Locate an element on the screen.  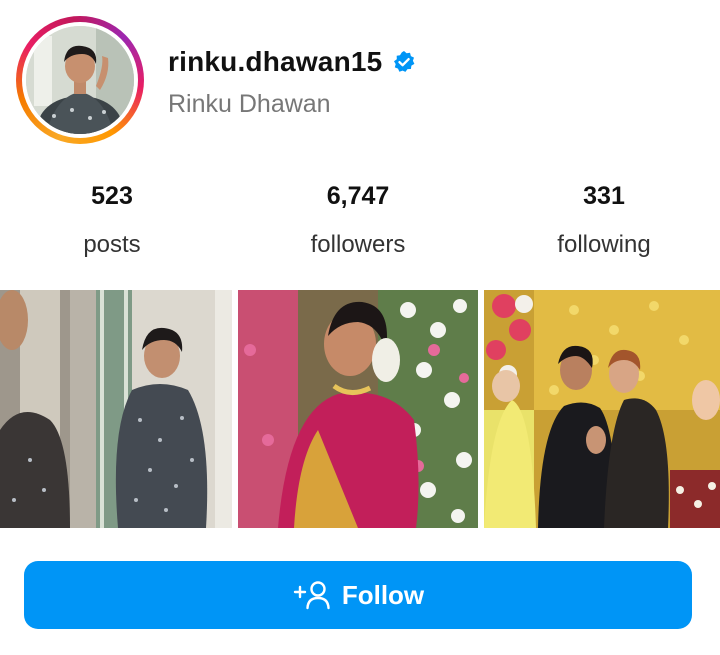
followers-count: 6,747 is located at coordinates (358, 196).